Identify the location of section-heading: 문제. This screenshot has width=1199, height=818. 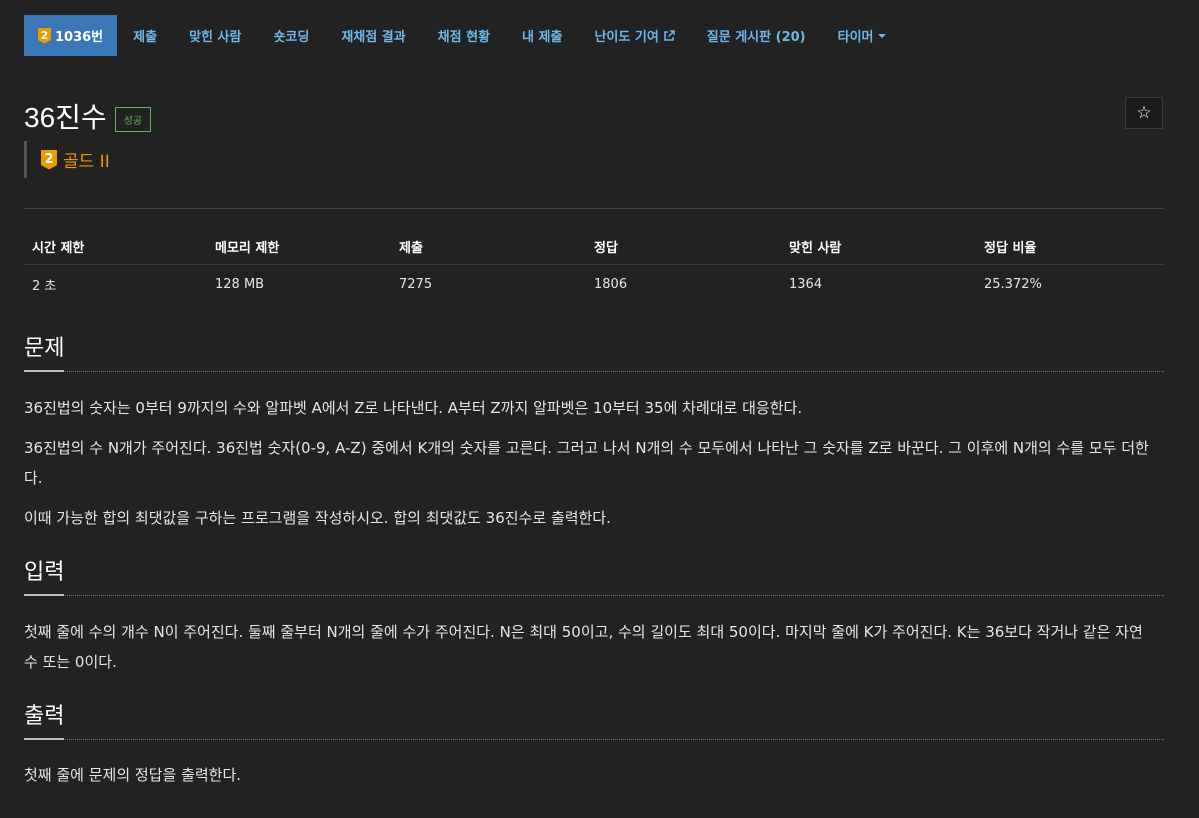
(44, 351).